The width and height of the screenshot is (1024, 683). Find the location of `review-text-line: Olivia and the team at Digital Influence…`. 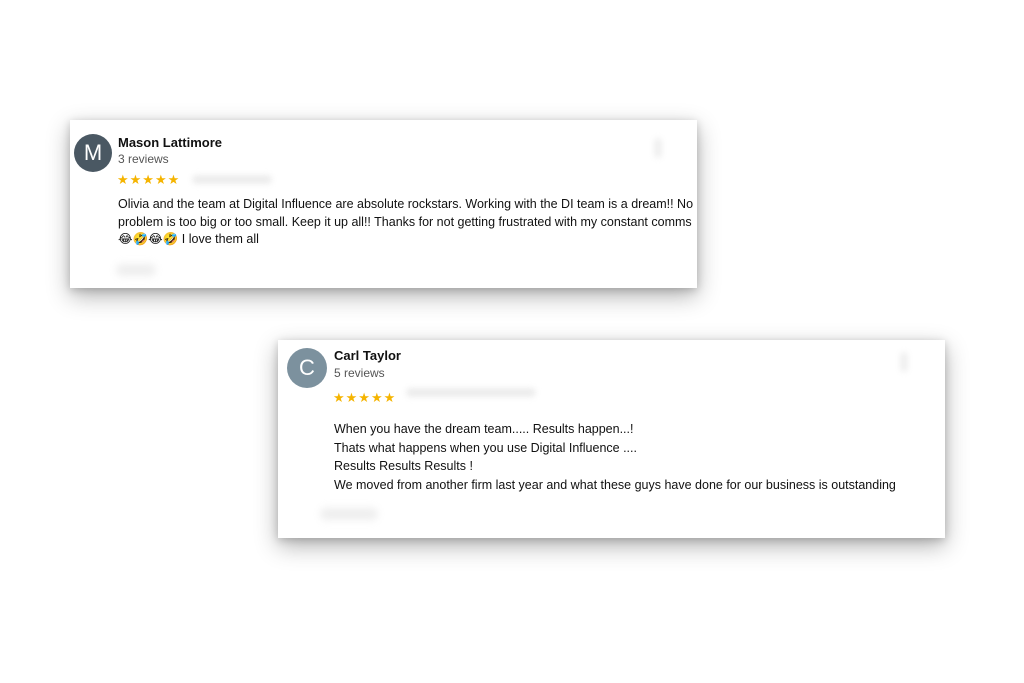

review-text-line: Olivia and the team at Digital Influence… is located at coordinates (406, 204).